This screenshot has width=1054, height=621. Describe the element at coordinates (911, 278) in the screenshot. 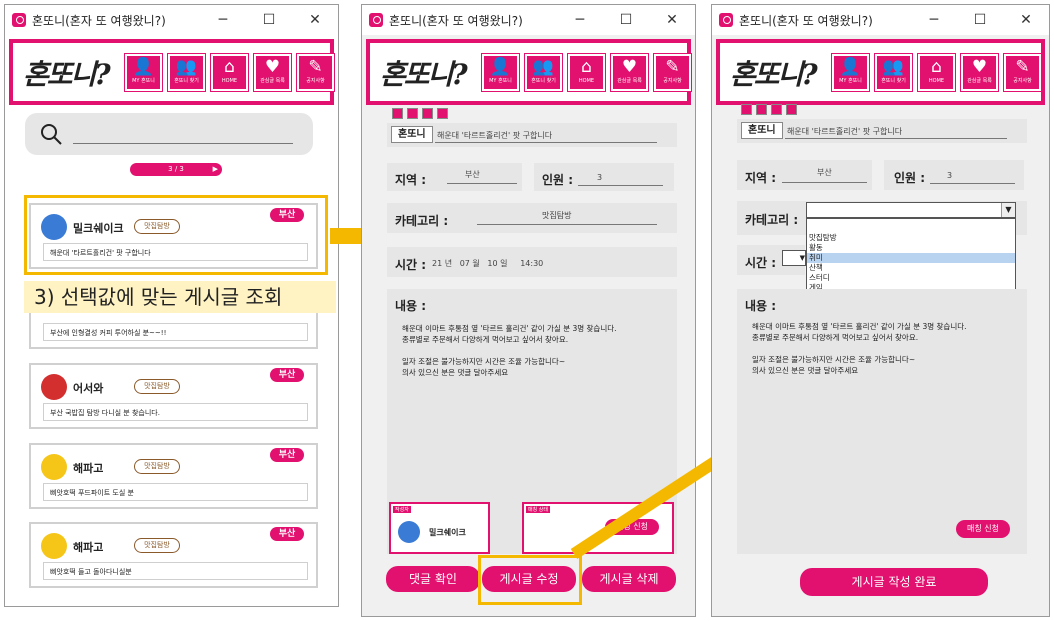

I see `dropdown-option: 스터디` at that location.